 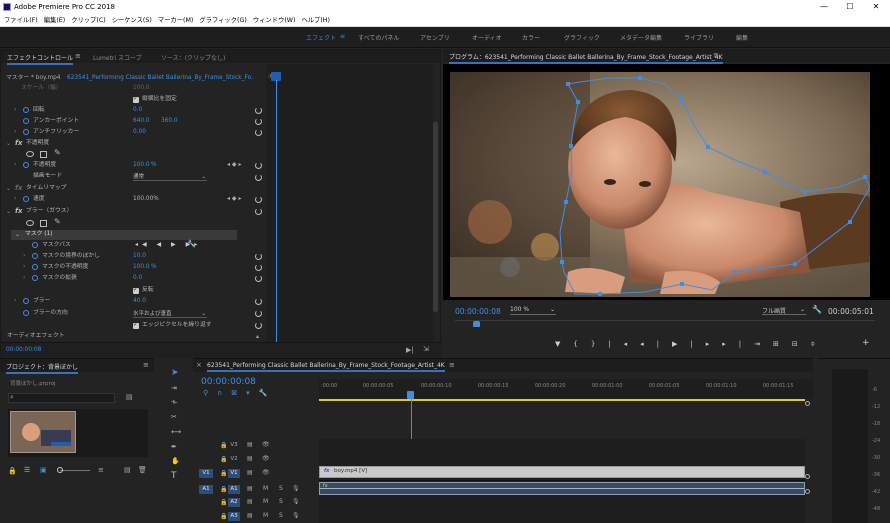 What do you see at coordinates (258, 256) in the screenshot?
I see `reset-feather-icon` at bounding box center [258, 256].